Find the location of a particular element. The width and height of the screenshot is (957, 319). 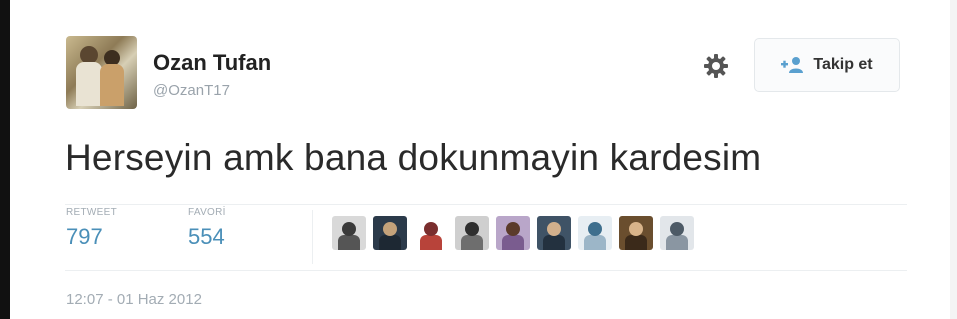

author-name: Ozan Tufan is located at coordinates (212, 63).